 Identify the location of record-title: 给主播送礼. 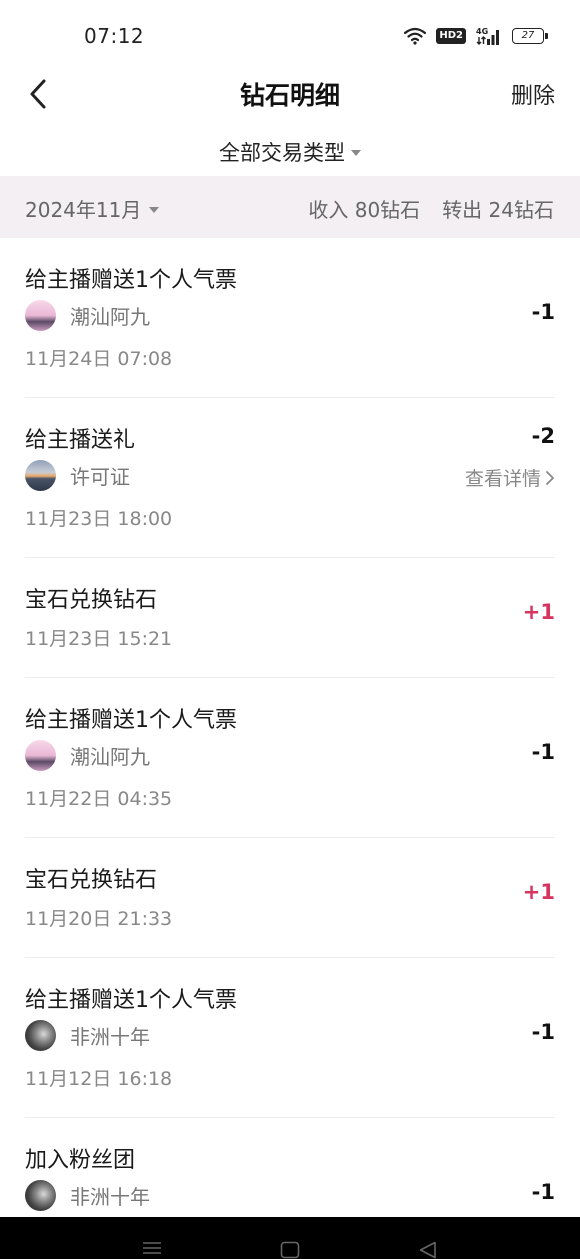
(80, 440).